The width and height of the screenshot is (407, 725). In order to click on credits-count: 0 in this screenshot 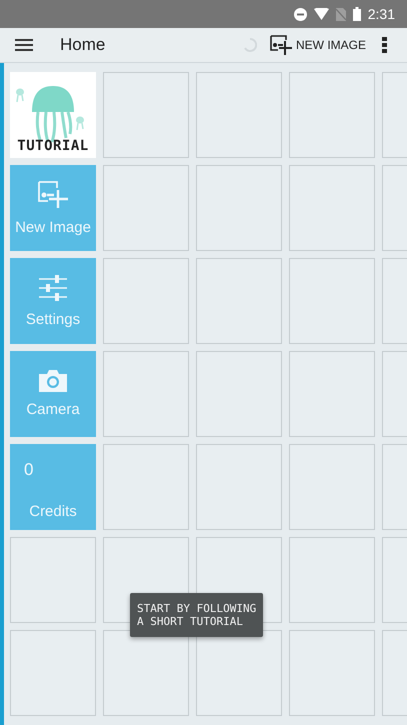, I will do `click(29, 470)`.